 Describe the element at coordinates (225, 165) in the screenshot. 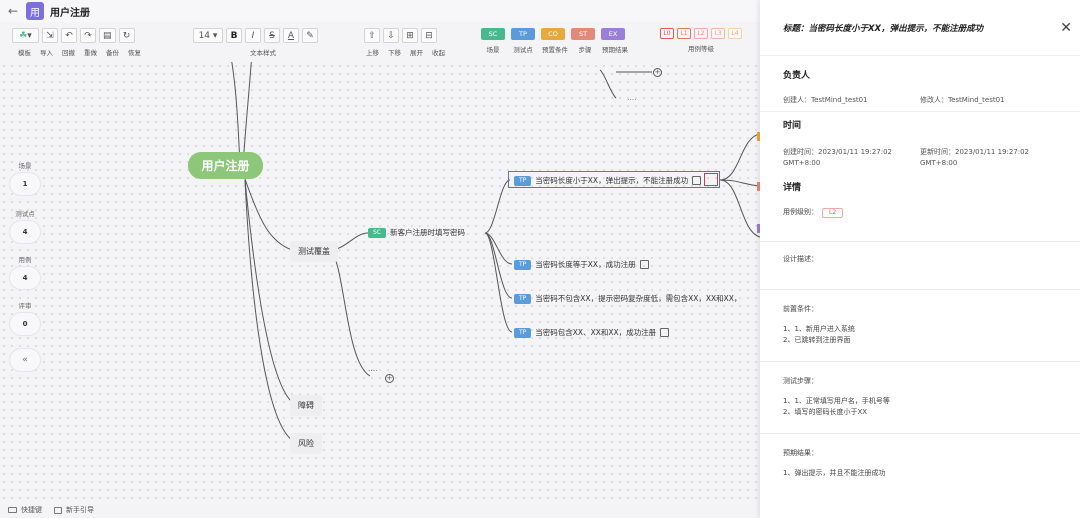

I see `mindmap-root-node: 用户注册` at that location.